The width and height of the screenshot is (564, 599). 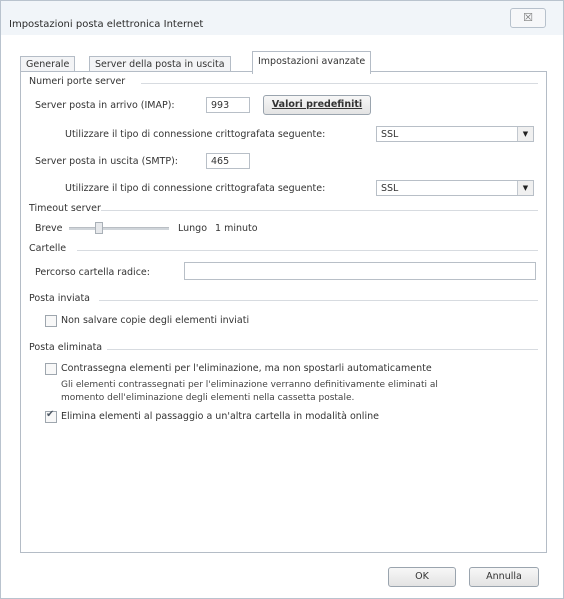 I want to click on smtp-port-input: 465, so click(x=228, y=161).